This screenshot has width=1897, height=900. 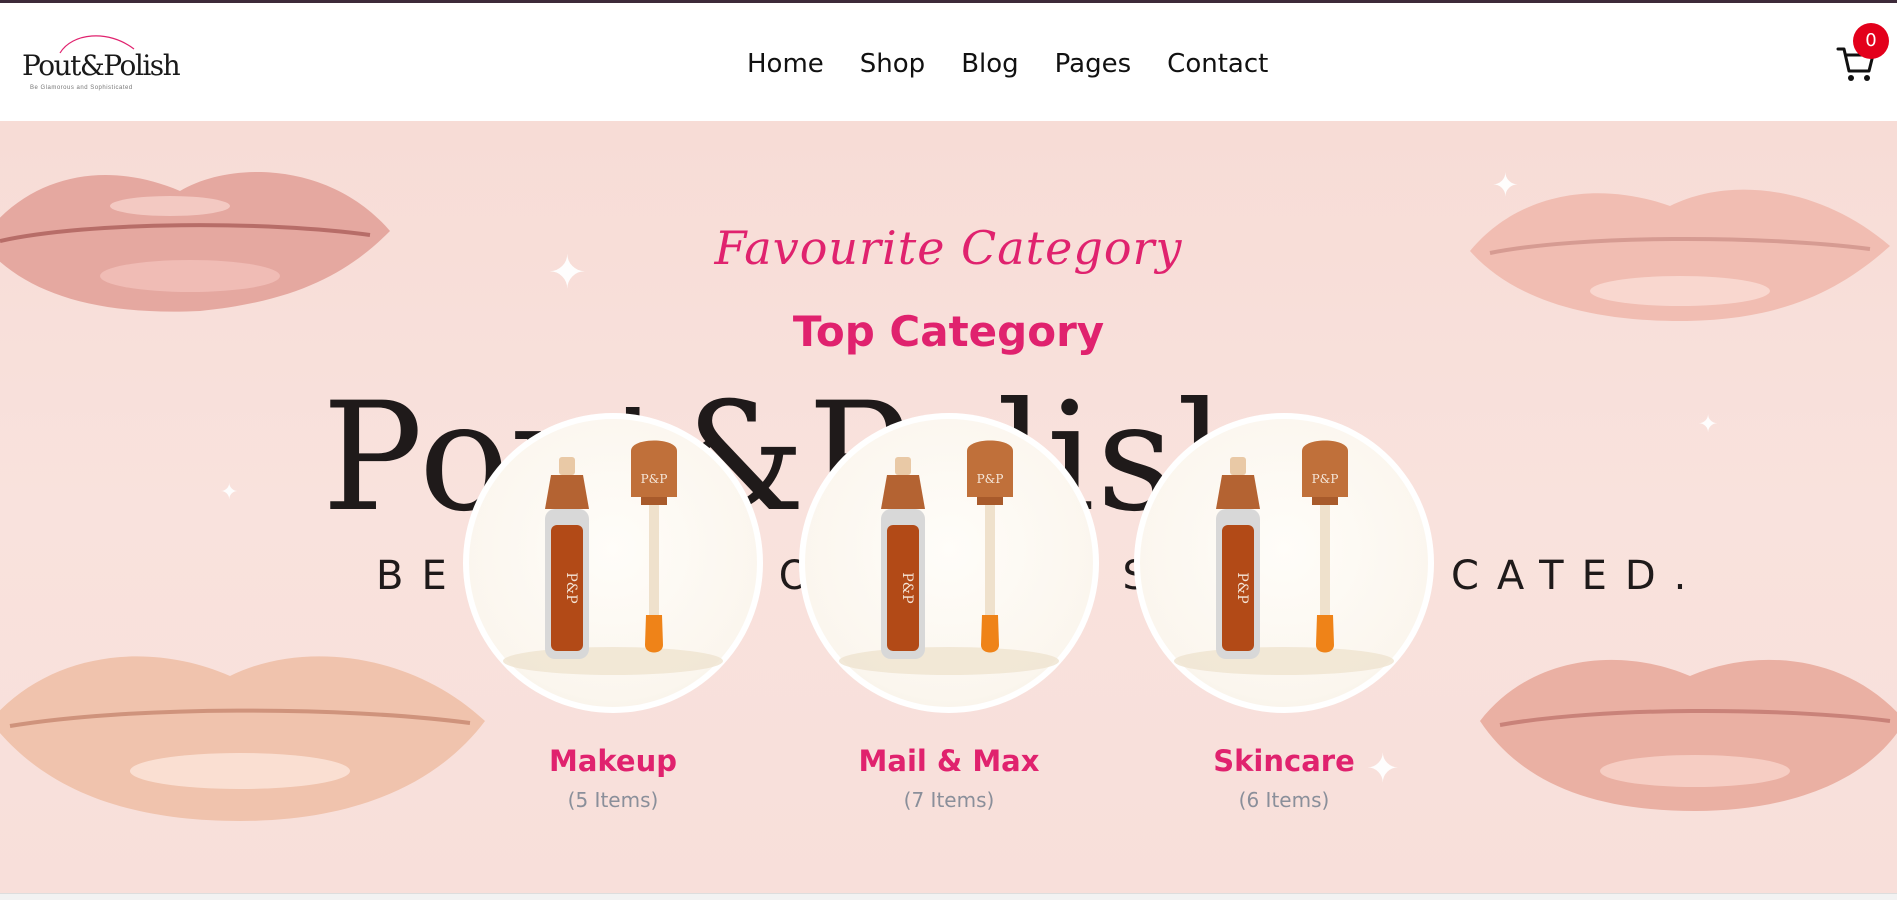 I want to click on nav-blog: Blog, so click(x=989, y=64).